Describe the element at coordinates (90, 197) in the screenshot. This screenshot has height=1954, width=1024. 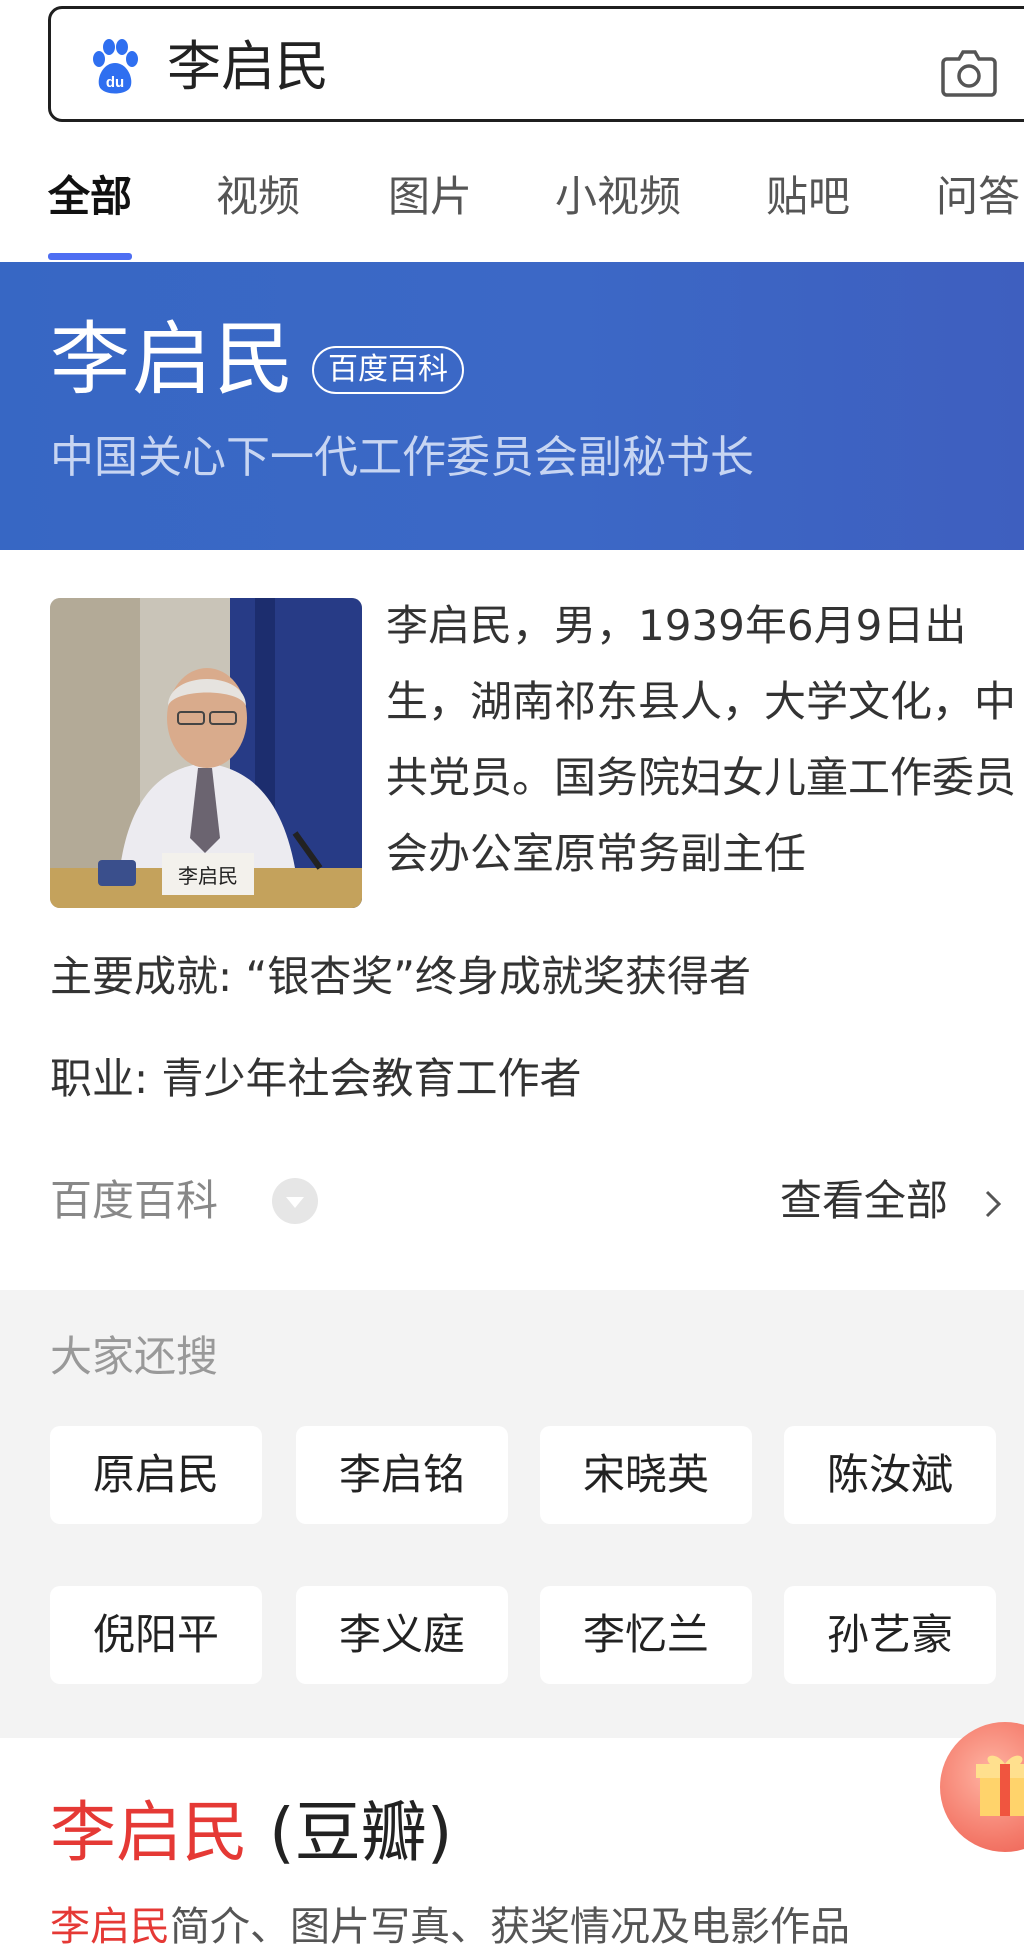
I see `tab-all: 全部` at that location.